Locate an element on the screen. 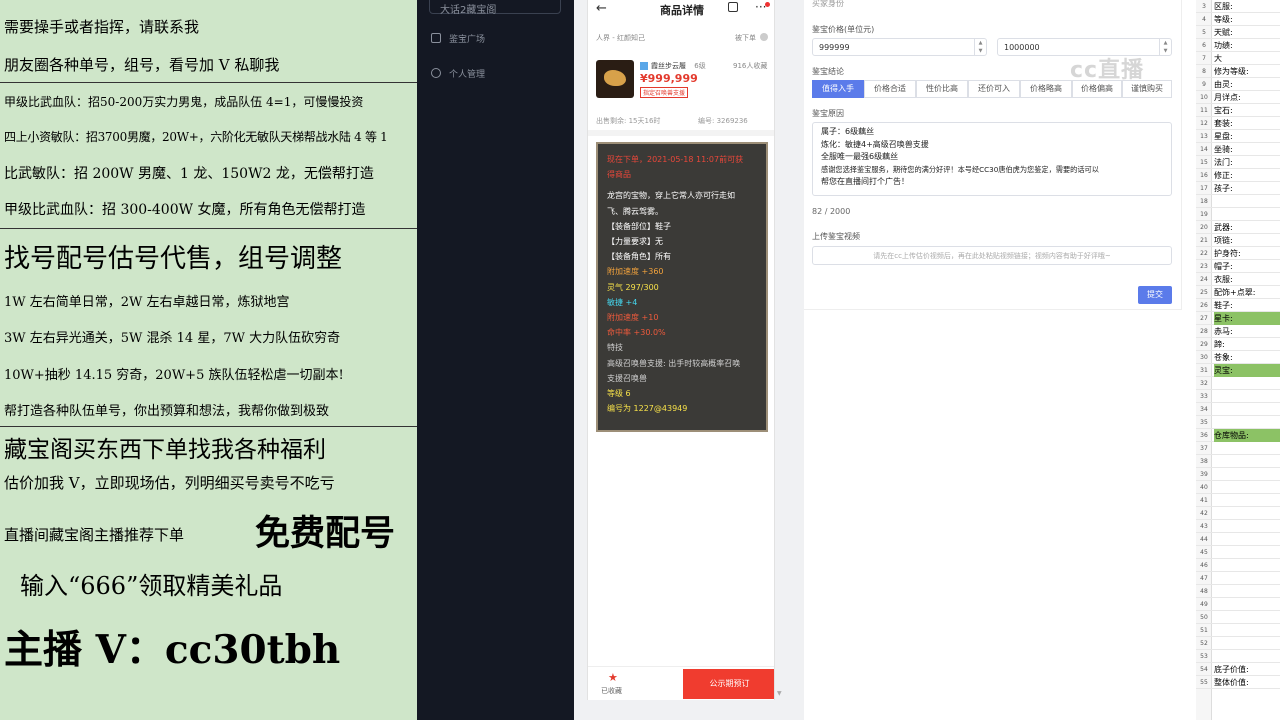  share-icon is located at coordinates (733, 7).